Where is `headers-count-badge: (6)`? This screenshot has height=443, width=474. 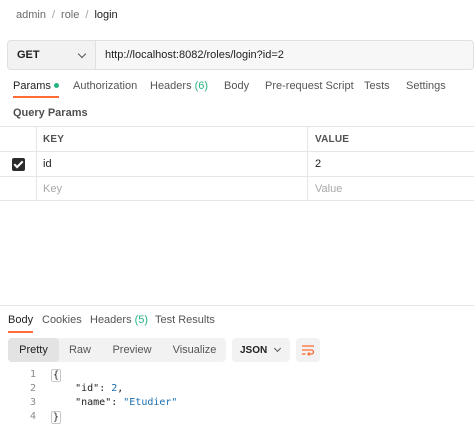 headers-count-badge: (6) is located at coordinates (201, 86).